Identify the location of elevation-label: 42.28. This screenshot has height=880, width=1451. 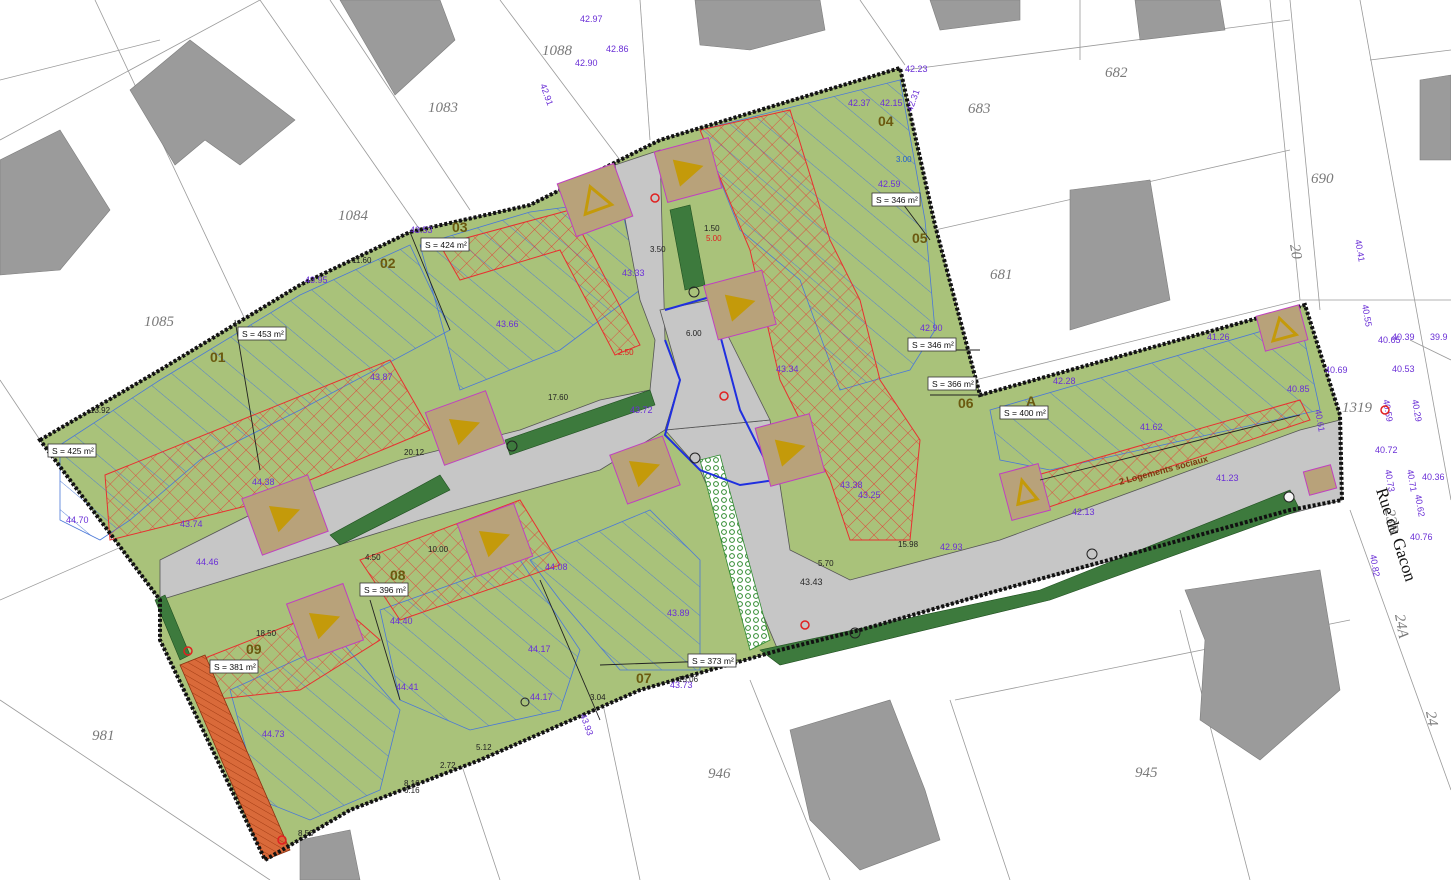
(1064, 381).